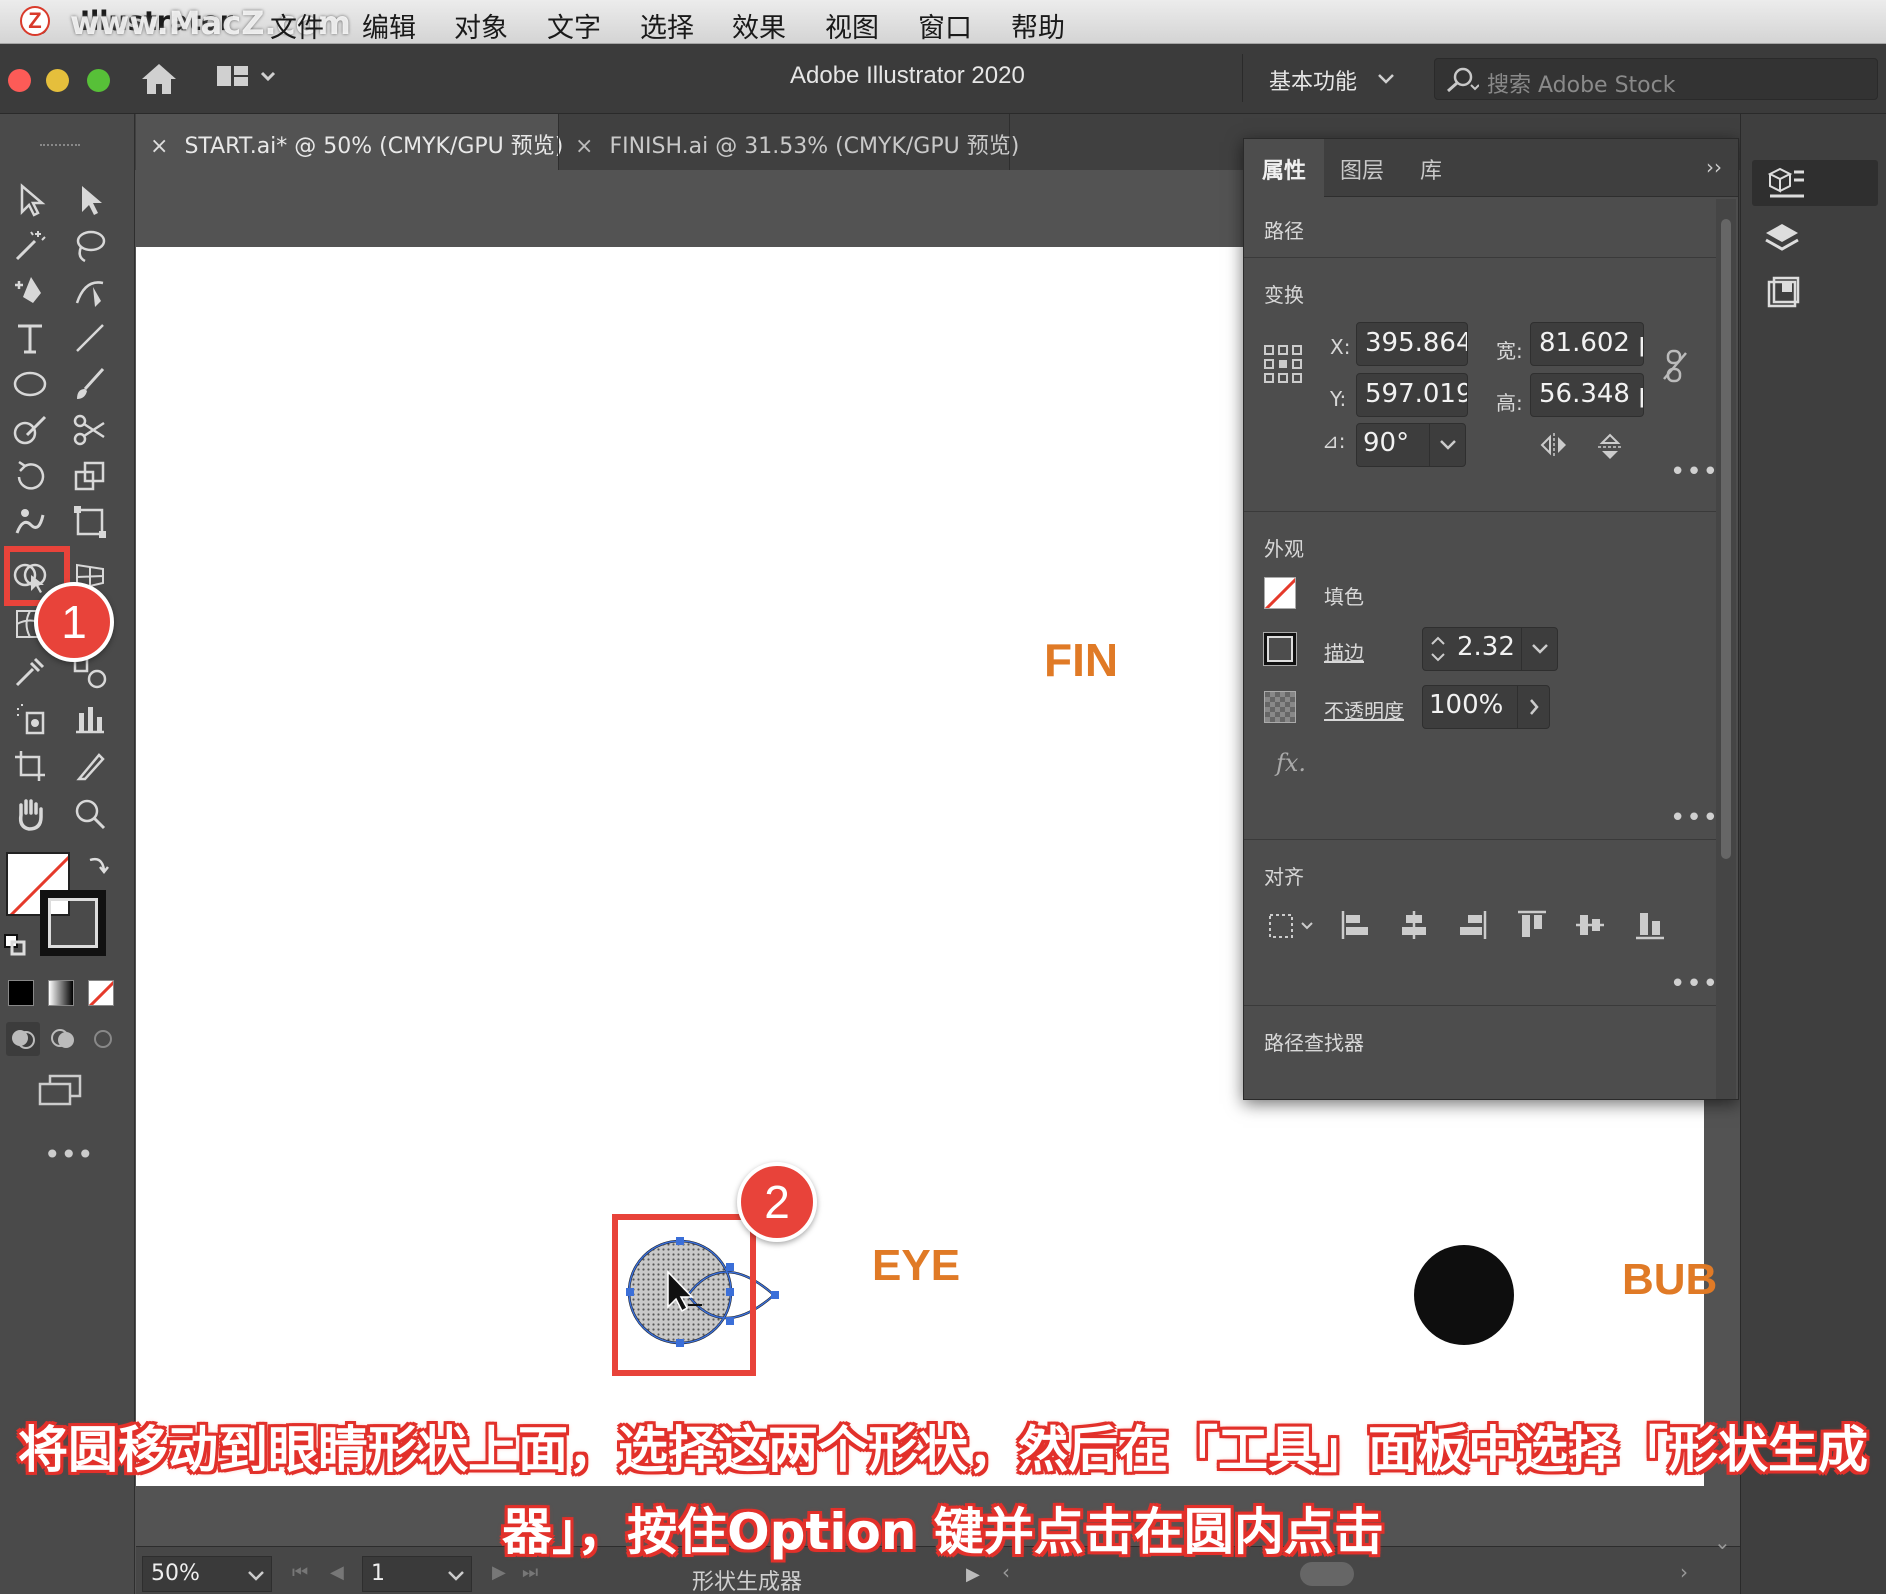  What do you see at coordinates (759, 25) in the screenshot?
I see `menu-effect: 效果` at bounding box center [759, 25].